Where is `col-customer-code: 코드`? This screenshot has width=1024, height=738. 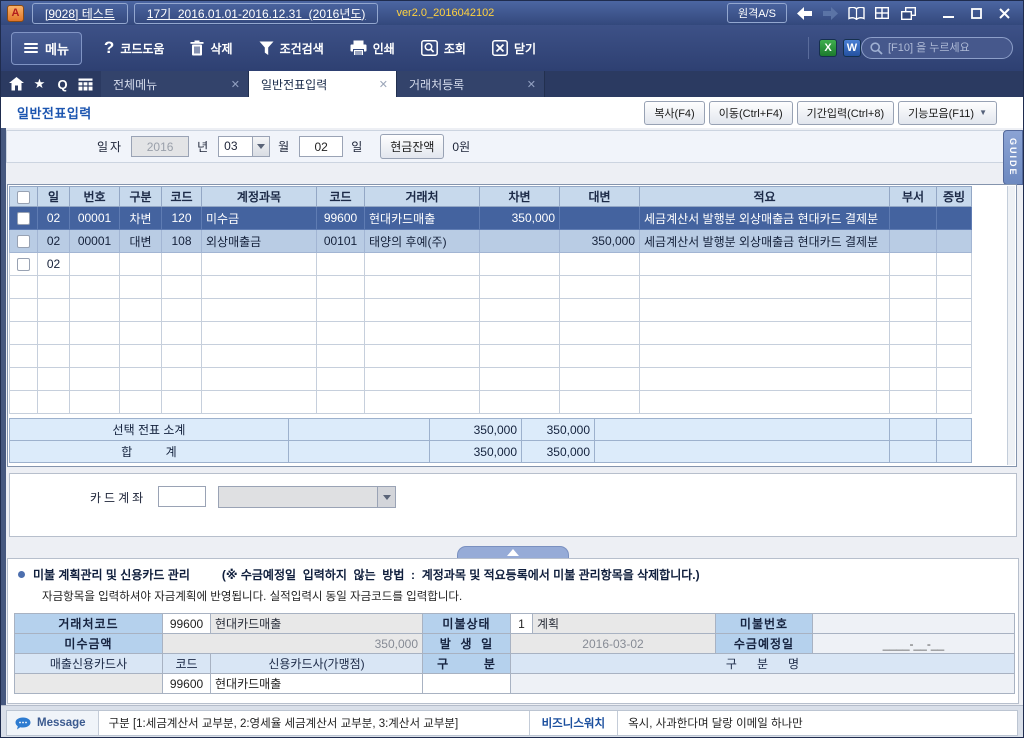 col-customer-code: 코드 is located at coordinates (340, 196).